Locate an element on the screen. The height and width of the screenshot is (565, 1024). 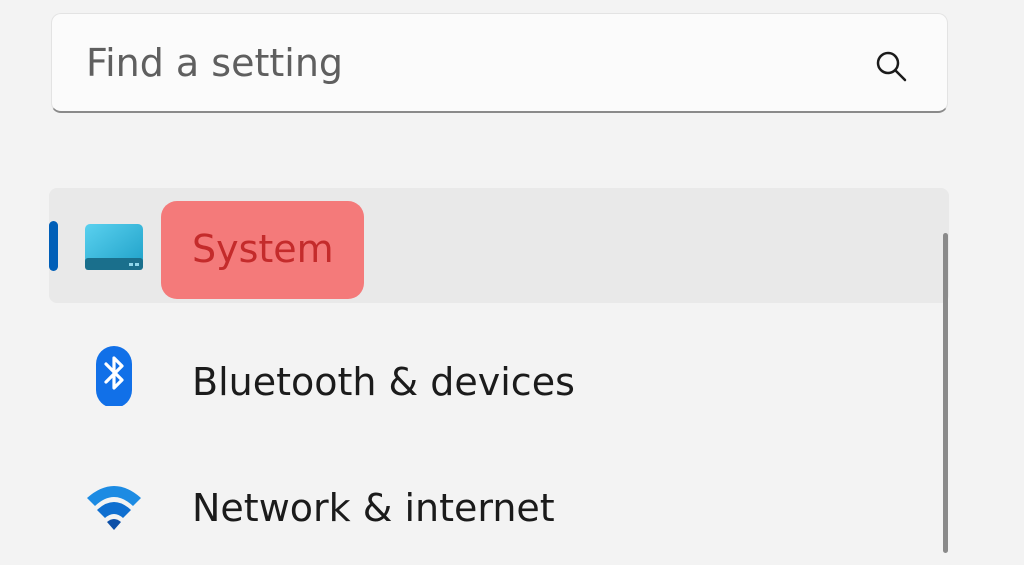
search-input is located at coordinates (466, 63).